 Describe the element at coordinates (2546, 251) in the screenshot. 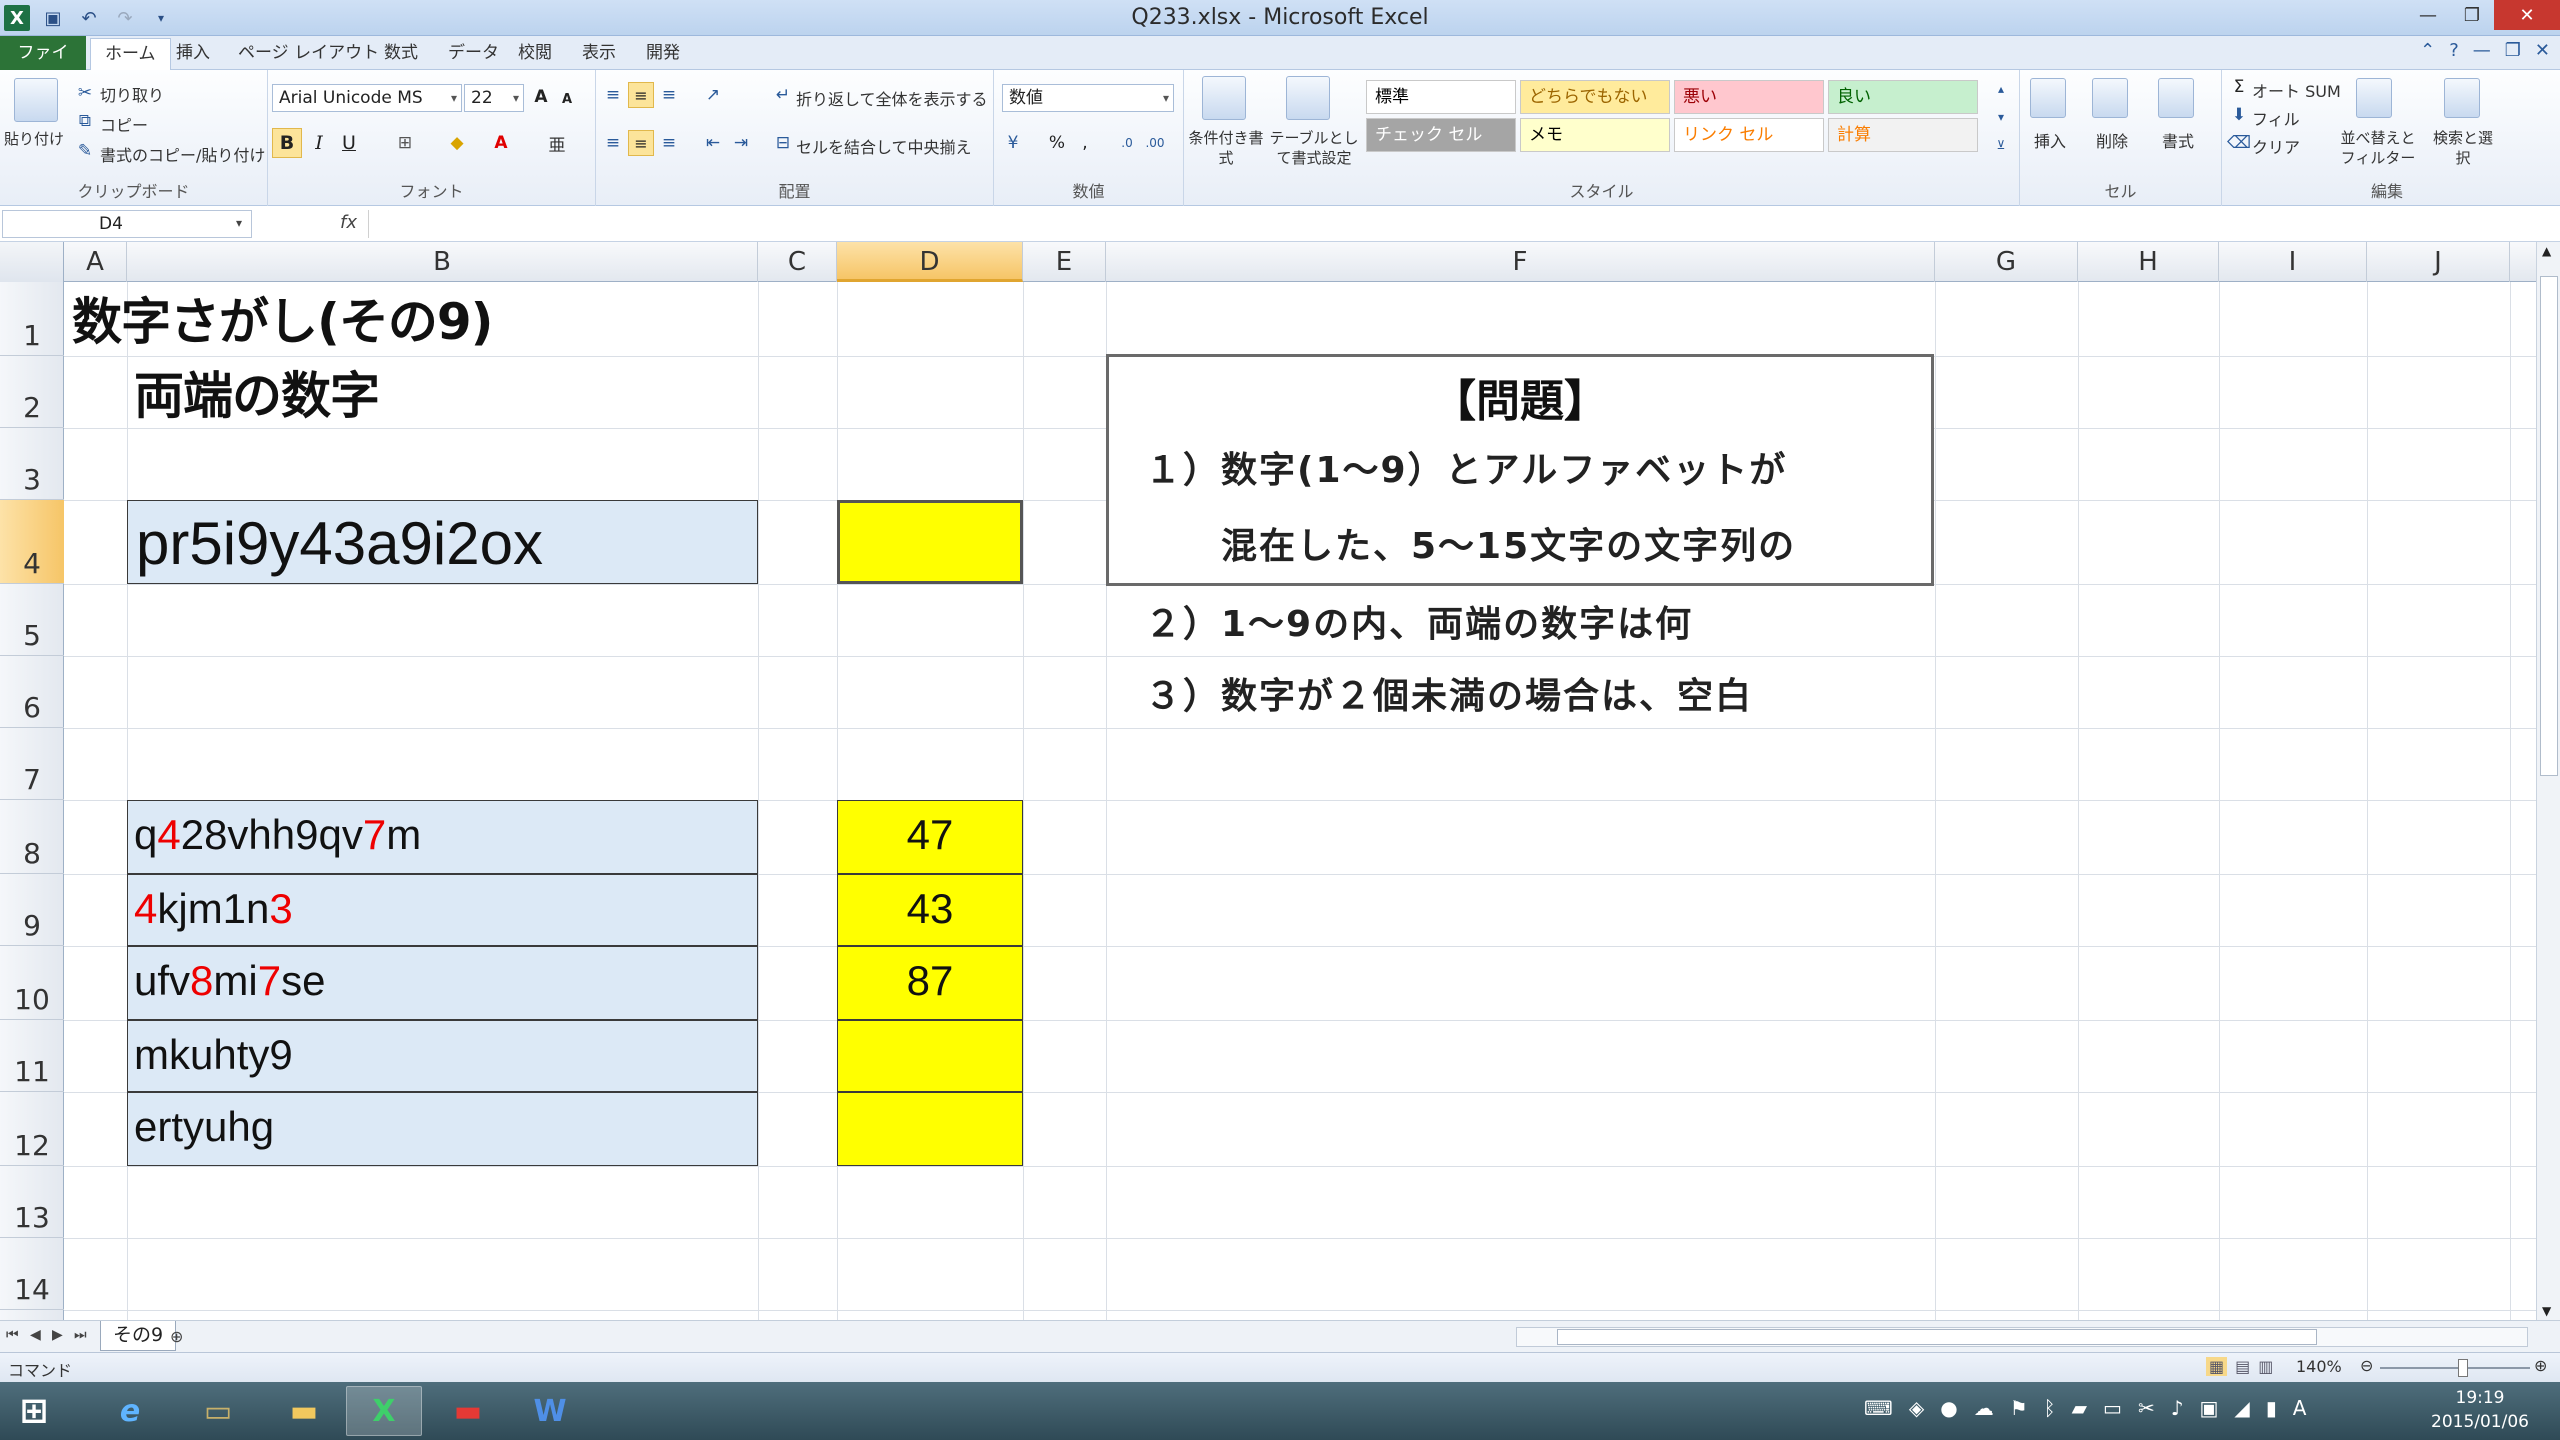

I see `scroll-up-icon: ▲` at that location.